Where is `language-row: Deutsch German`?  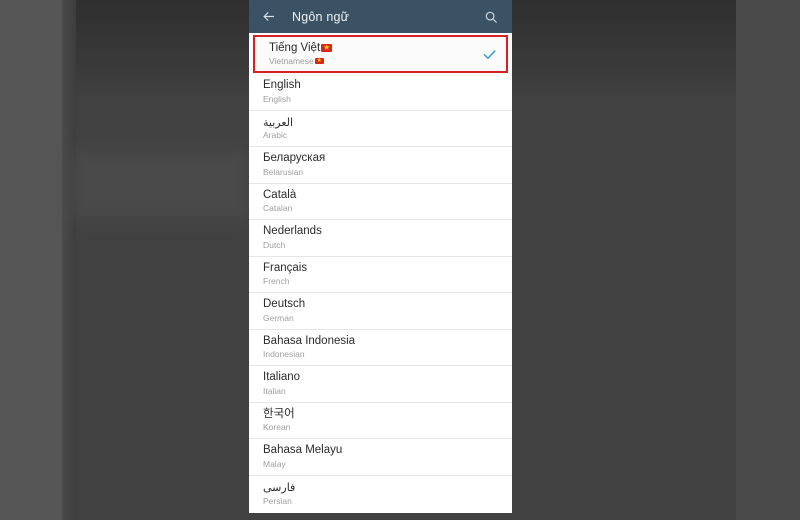 language-row: Deutsch German is located at coordinates (380, 311).